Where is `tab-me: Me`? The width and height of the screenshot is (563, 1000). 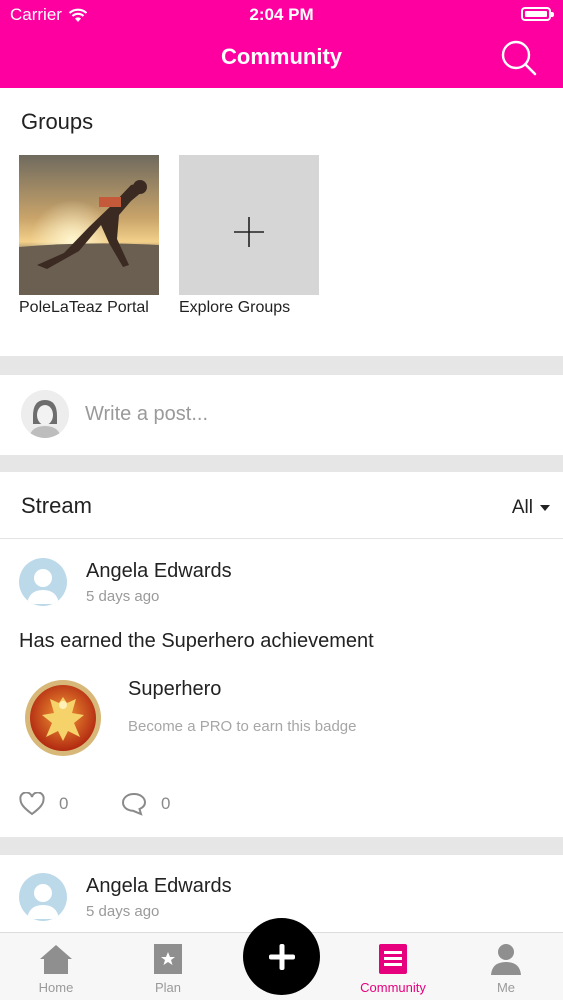 tab-me: Me is located at coordinates (506, 966).